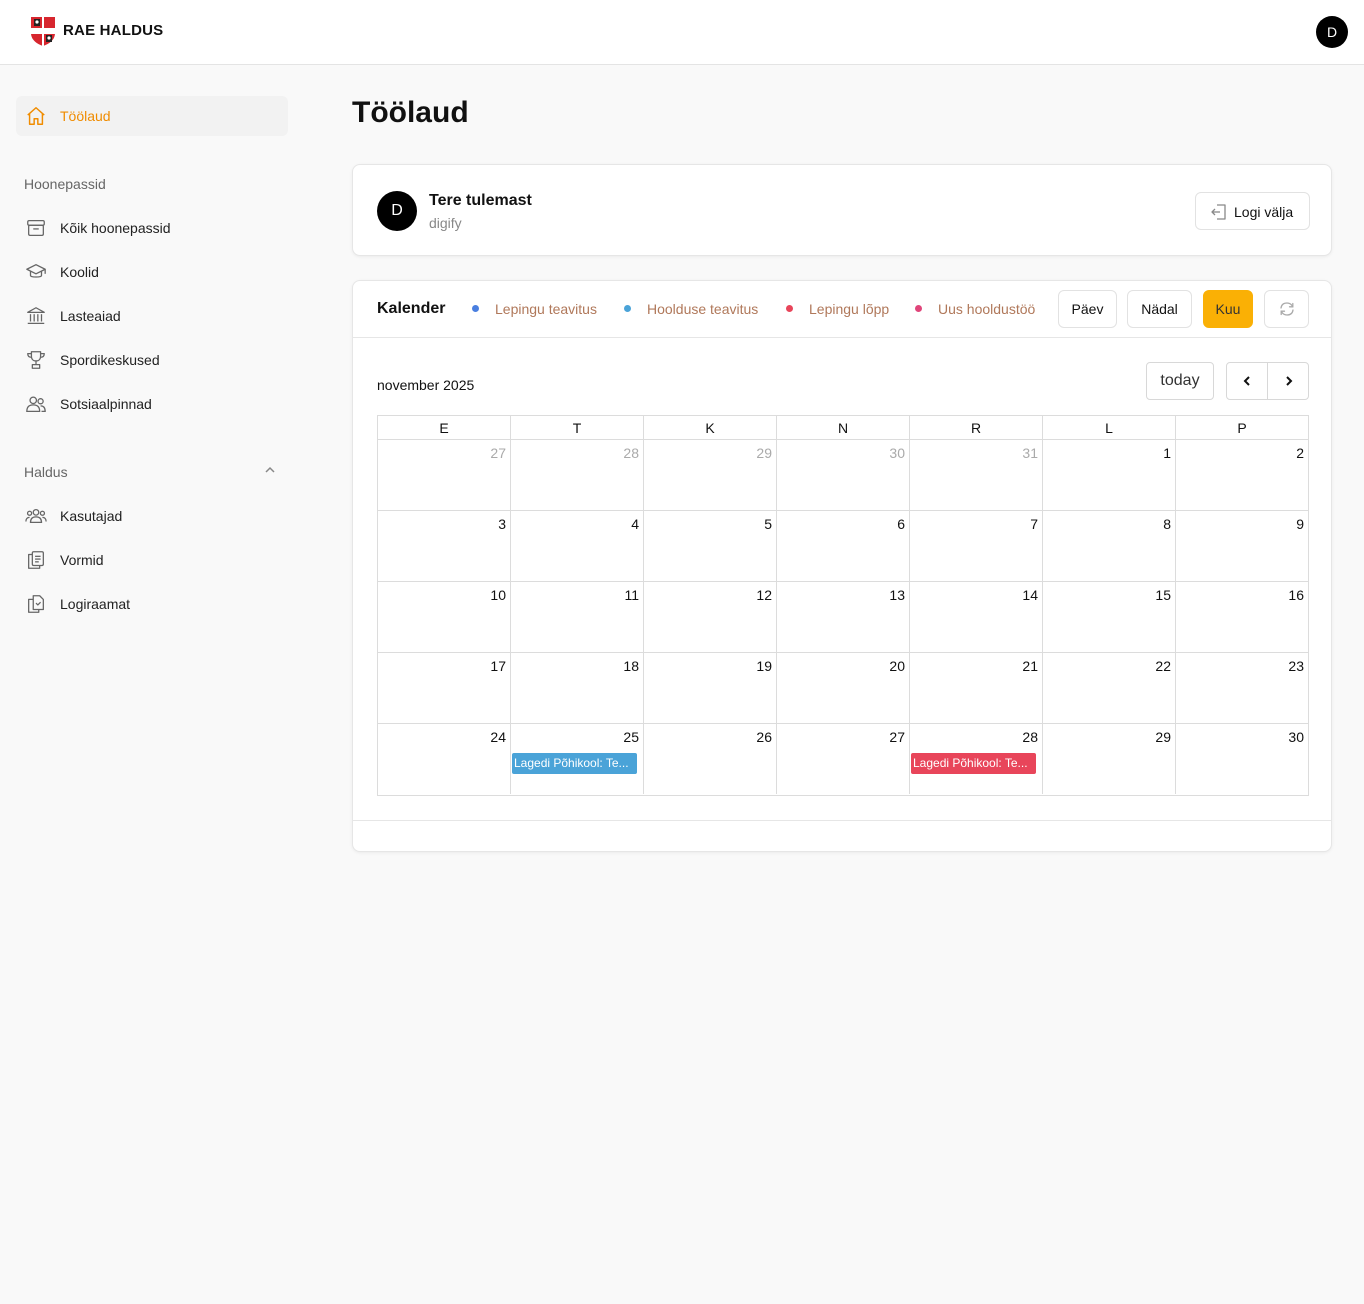 Image resolution: width=1364 pixels, height=1304 pixels. I want to click on day-cell: 7, so click(976, 546).